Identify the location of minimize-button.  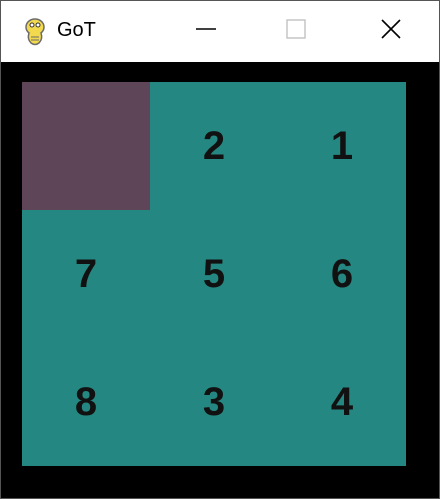
(206, 31).